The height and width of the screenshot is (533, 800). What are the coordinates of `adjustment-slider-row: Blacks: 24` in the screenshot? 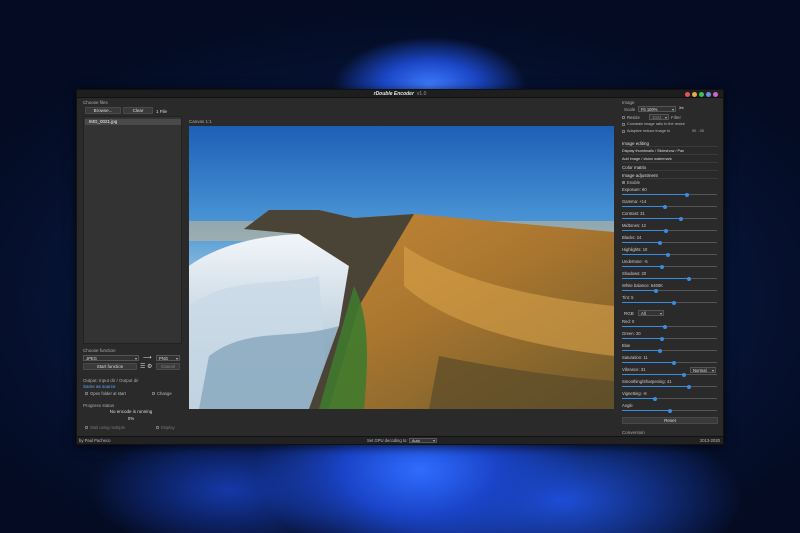 It's located at (669, 241).